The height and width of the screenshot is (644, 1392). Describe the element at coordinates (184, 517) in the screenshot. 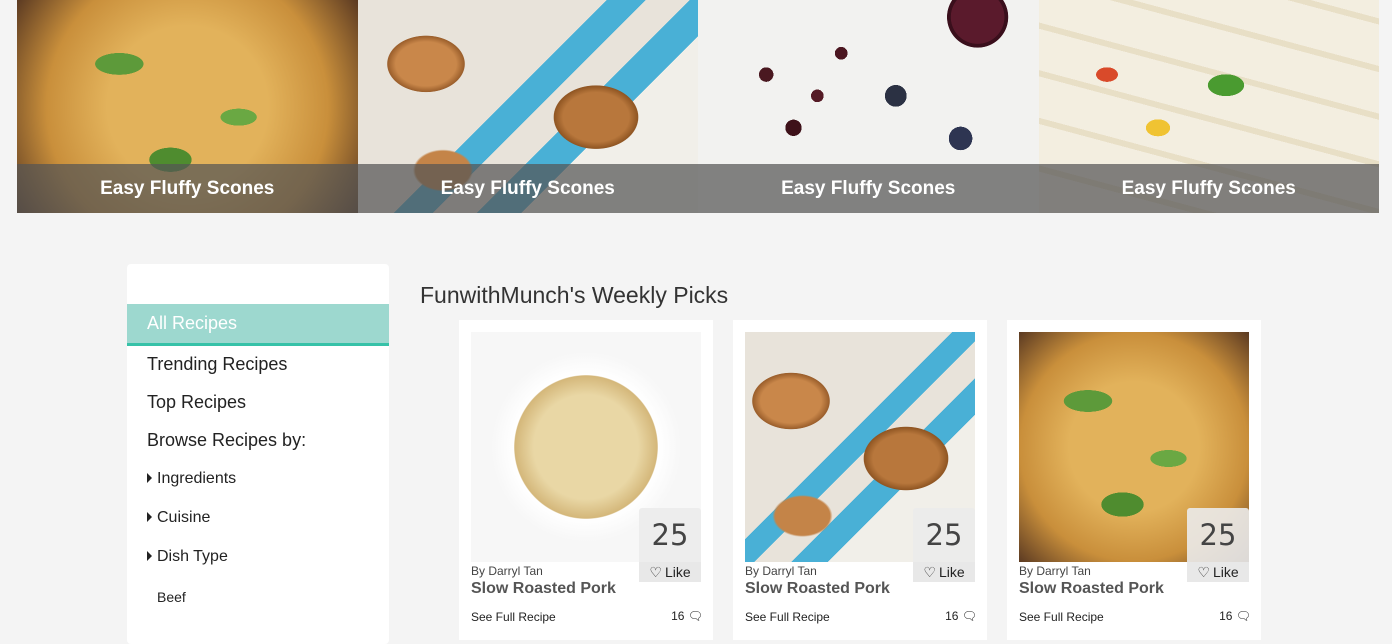

I see `sidebar-item-label: Cuisine` at that location.